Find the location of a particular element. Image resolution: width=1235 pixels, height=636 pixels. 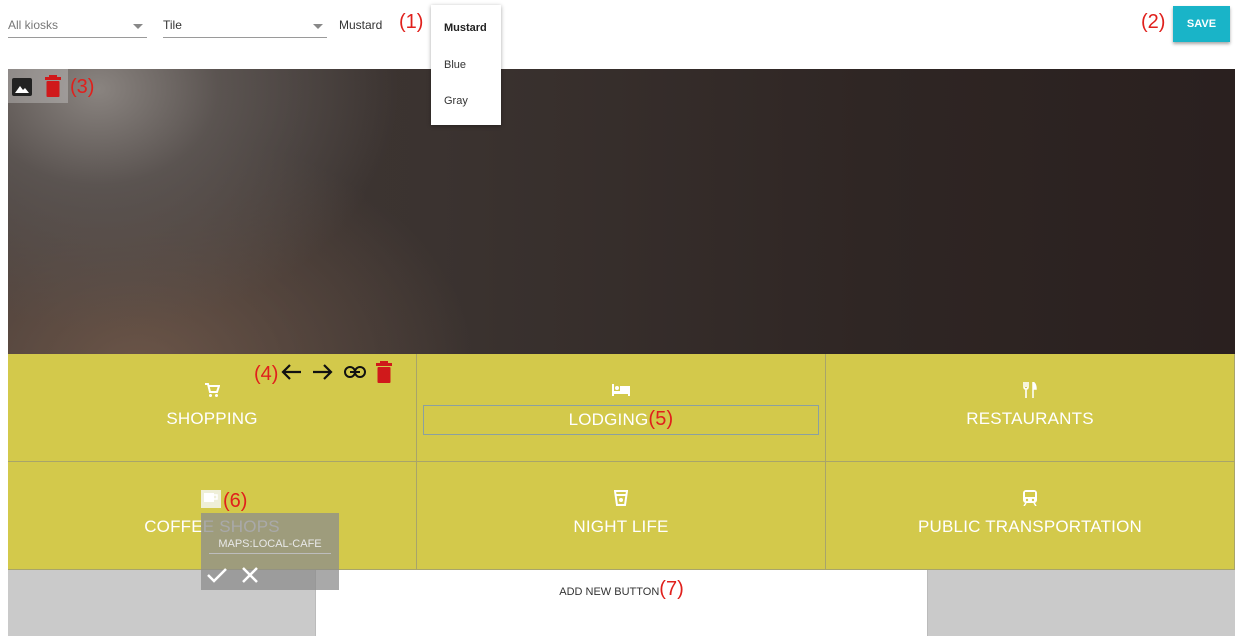

add-new-button: ADD NEW BUTTON(7) is located at coordinates (621, 589).